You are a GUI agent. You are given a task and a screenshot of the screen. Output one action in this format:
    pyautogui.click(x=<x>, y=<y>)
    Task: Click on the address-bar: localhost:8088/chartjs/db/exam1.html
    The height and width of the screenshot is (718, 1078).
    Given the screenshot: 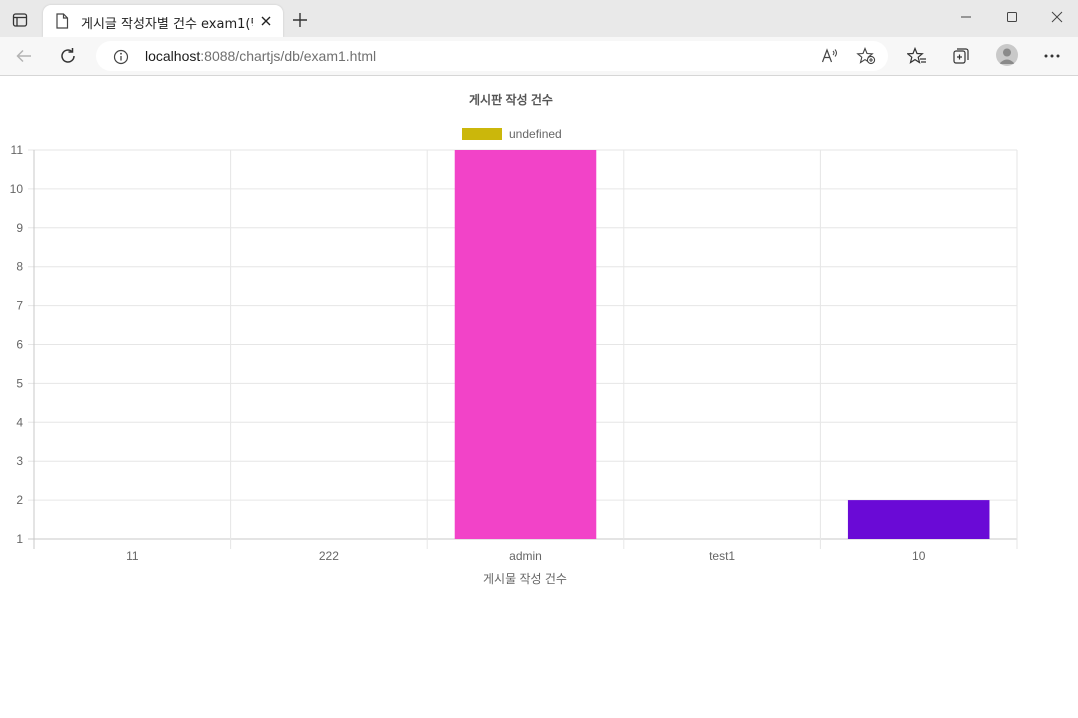 What is the action you would take?
    pyautogui.click(x=492, y=56)
    